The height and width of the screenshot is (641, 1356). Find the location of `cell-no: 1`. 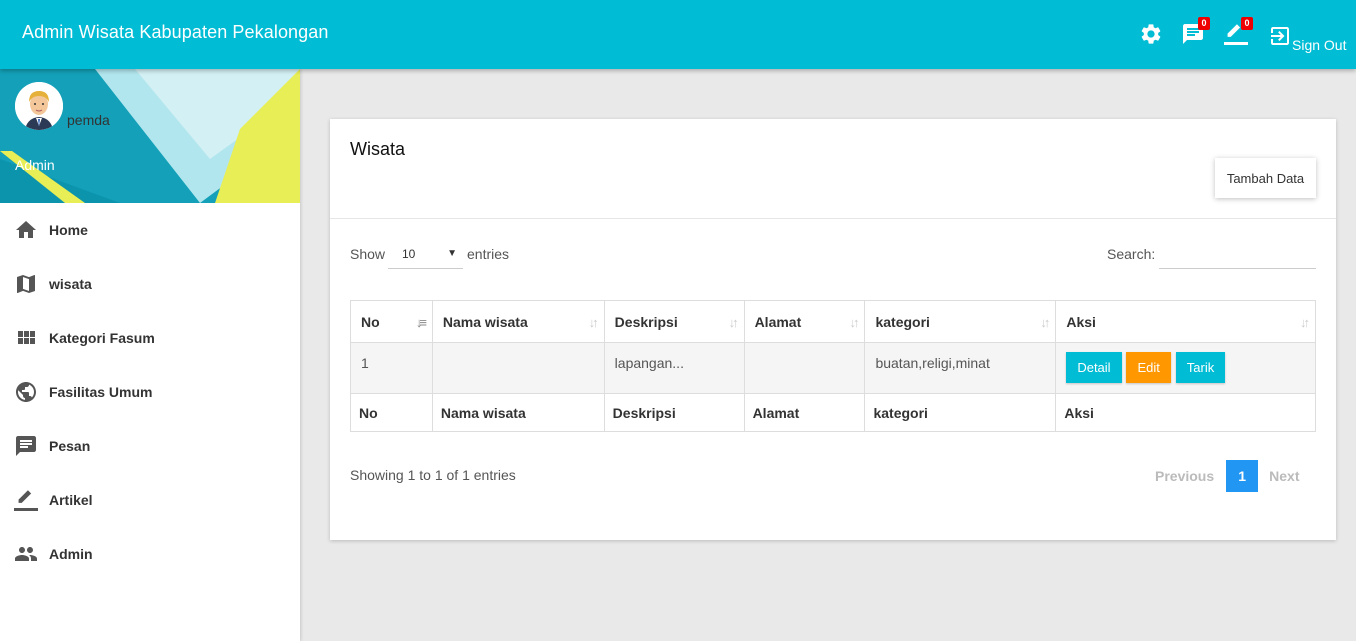

cell-no: 1 is located at coordinates (391, 368).